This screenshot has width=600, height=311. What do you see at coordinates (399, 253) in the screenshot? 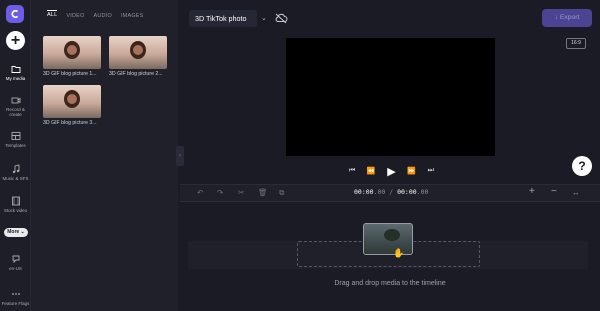
I see `grab-cursor-icon: ✋` at bounding box center [399, 253].